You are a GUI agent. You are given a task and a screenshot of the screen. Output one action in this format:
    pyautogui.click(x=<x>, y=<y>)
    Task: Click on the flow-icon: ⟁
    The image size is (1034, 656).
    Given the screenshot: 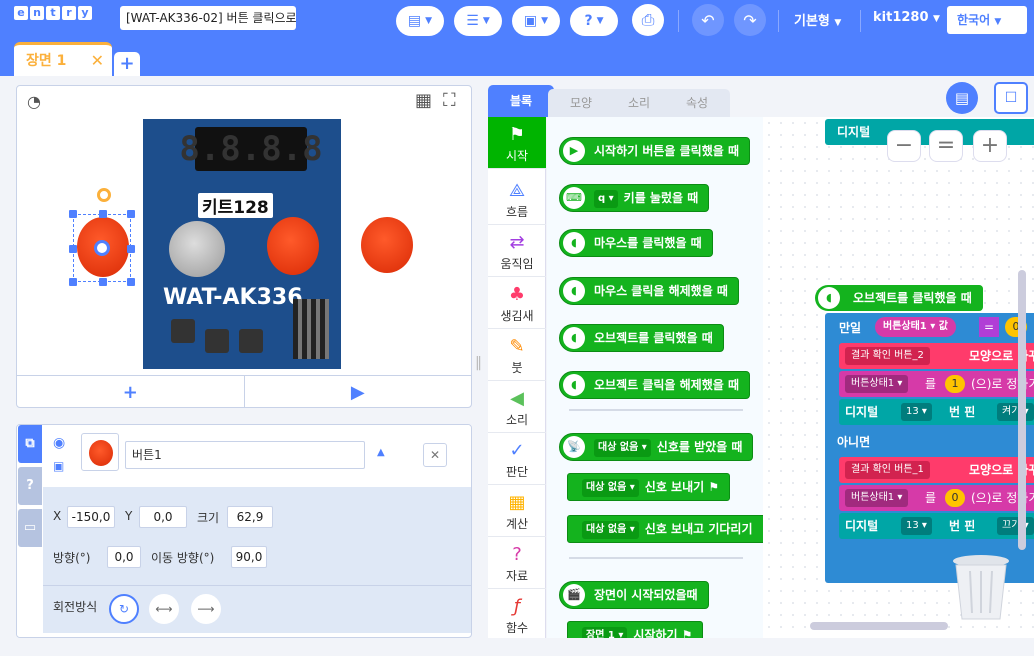 What is the action you would take?
    pyautogui.click(x=517, y=190)
    